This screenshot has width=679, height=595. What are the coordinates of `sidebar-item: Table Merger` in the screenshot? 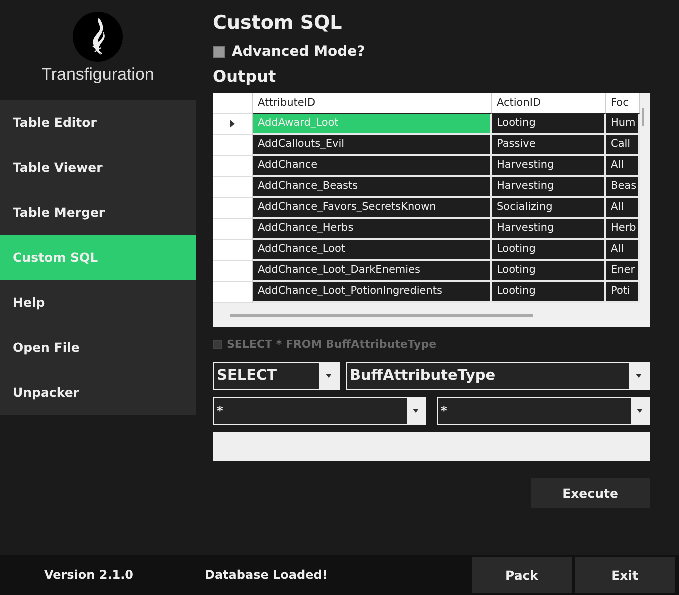 It's located at (98, 212).